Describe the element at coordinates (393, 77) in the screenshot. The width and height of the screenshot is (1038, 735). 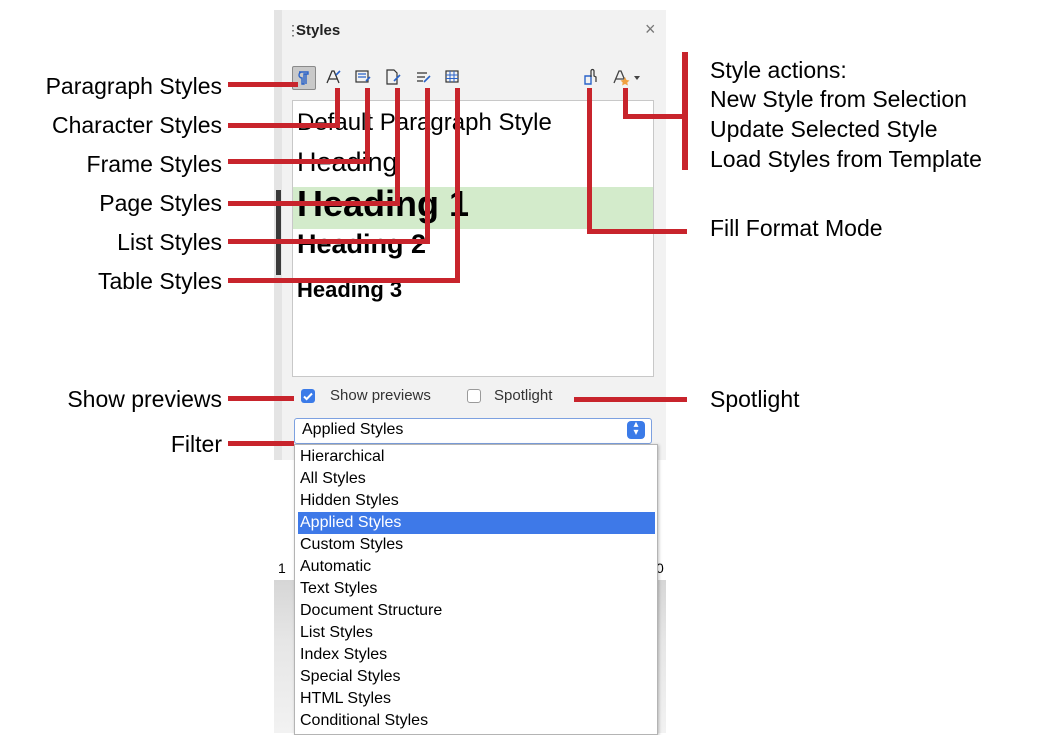
I see `page-styles-icon` at that location.